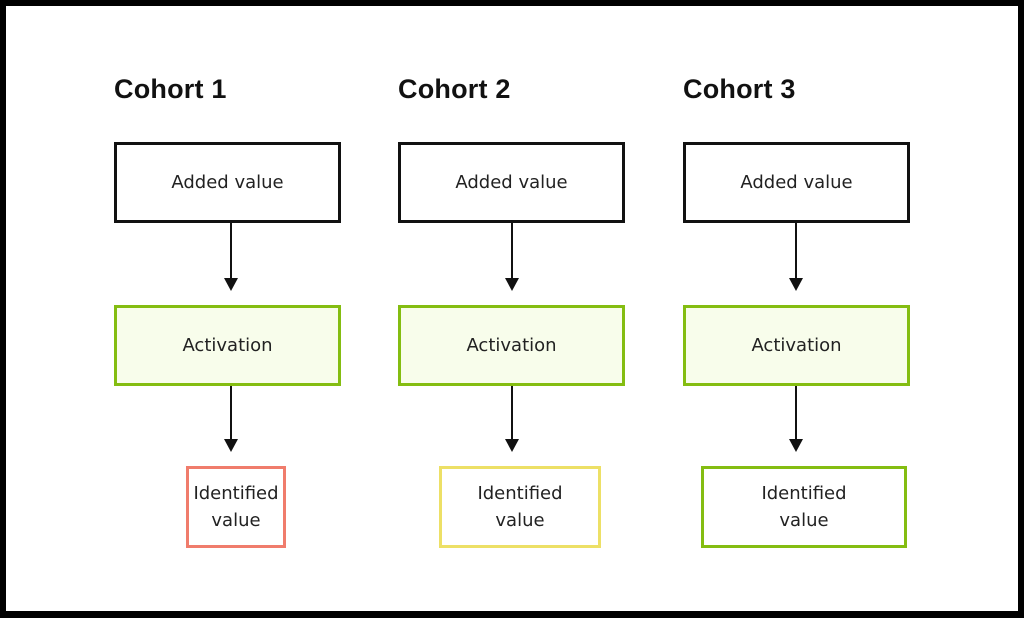 This screenshot has height=618, width=1024. I want to click on identified-value-box-red: Identified value, so click(236, 507).